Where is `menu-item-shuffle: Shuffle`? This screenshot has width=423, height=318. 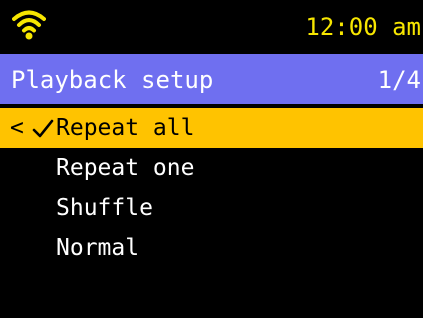 menu-item-shuffle: Shuffle is located at coordinates (211, 208).